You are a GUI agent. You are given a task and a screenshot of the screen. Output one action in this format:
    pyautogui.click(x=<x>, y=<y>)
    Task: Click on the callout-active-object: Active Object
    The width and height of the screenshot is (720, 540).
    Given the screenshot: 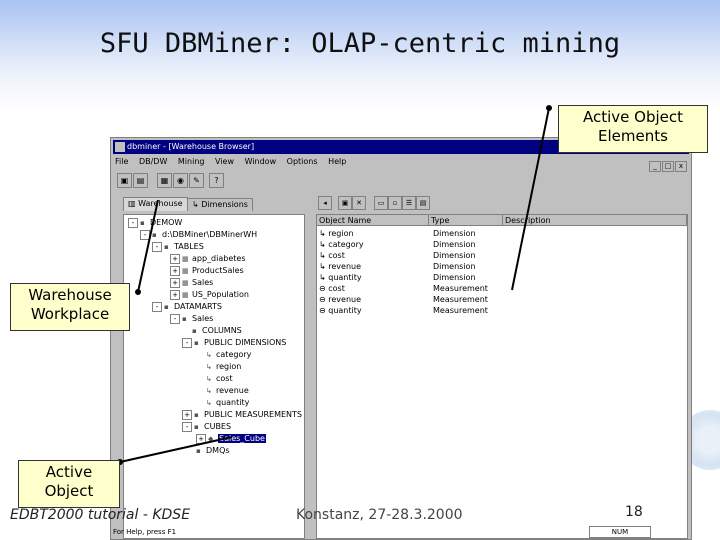 What is the action you would take?
    pyautogui.click(x=69, y=484)
    